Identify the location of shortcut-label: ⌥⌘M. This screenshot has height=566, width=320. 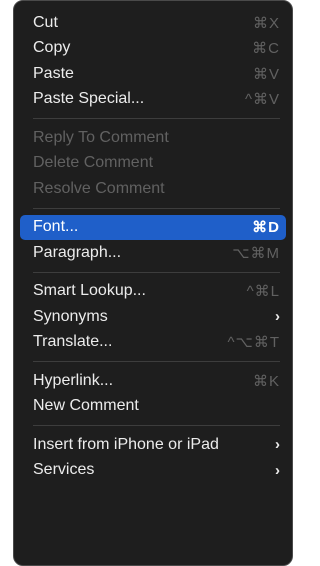
(256, 253).